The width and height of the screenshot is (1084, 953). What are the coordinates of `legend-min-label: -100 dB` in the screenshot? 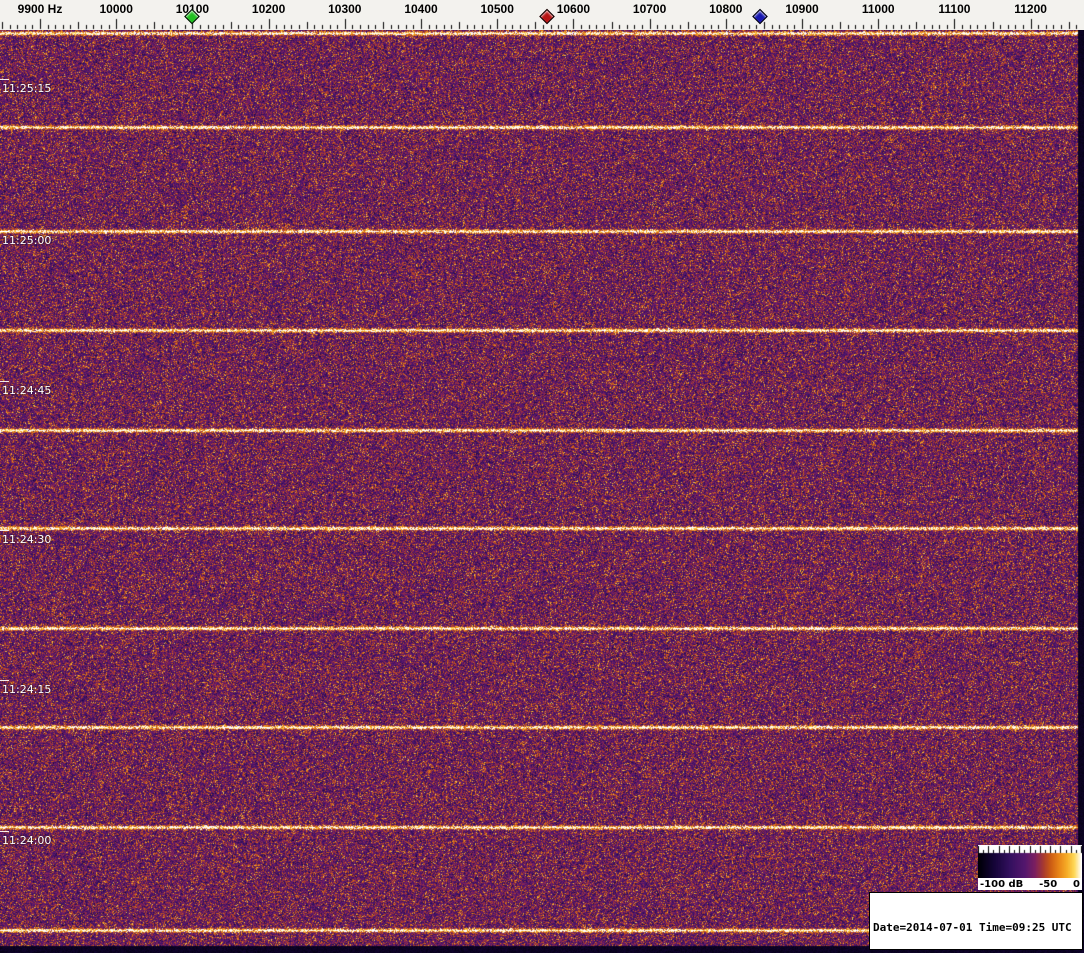 It's located at (1002, 884).